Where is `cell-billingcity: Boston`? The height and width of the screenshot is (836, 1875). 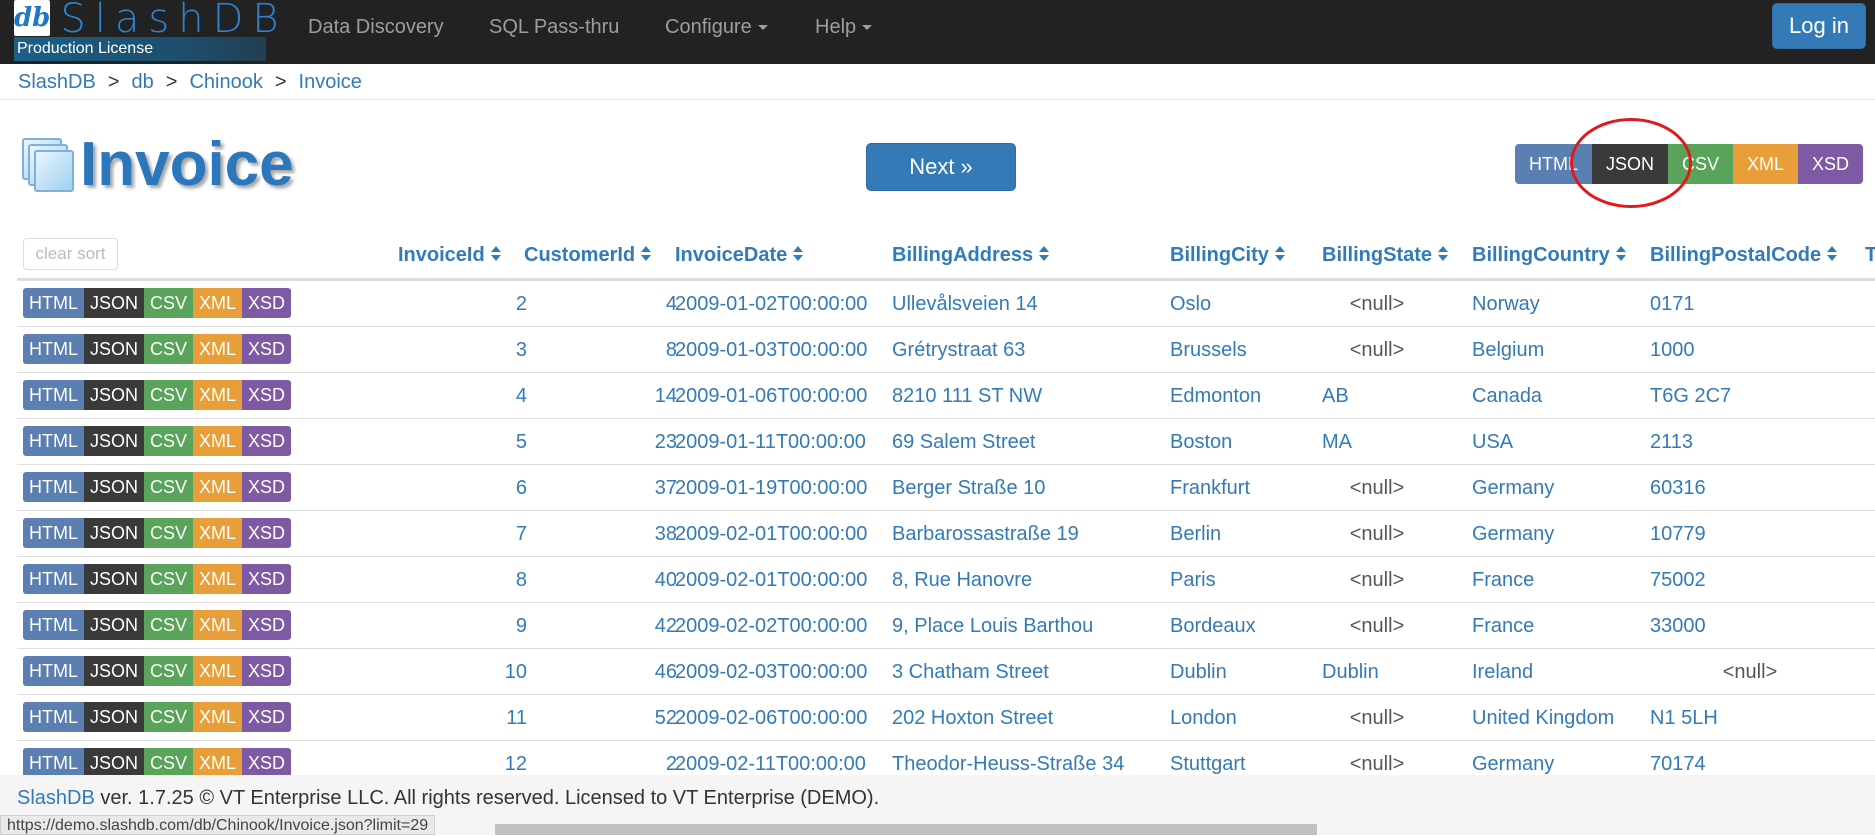
cell-billingcity: Boston is located at coordinates (1245, 442).